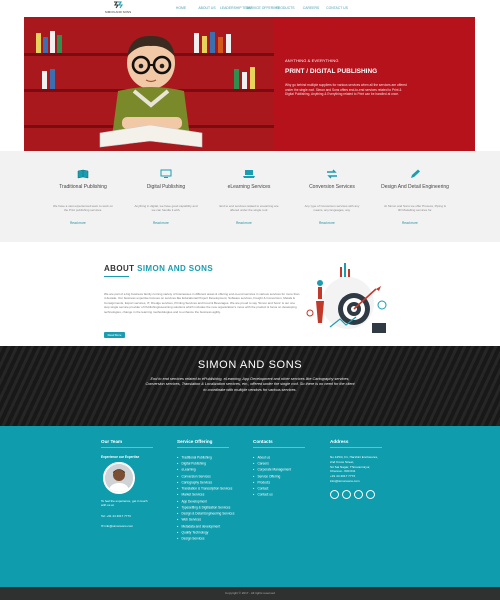 Image resolution: width=500 pixels, height=600 pixels. I want to click on team-subheading: Experience our Expertise, so click(120, 457).